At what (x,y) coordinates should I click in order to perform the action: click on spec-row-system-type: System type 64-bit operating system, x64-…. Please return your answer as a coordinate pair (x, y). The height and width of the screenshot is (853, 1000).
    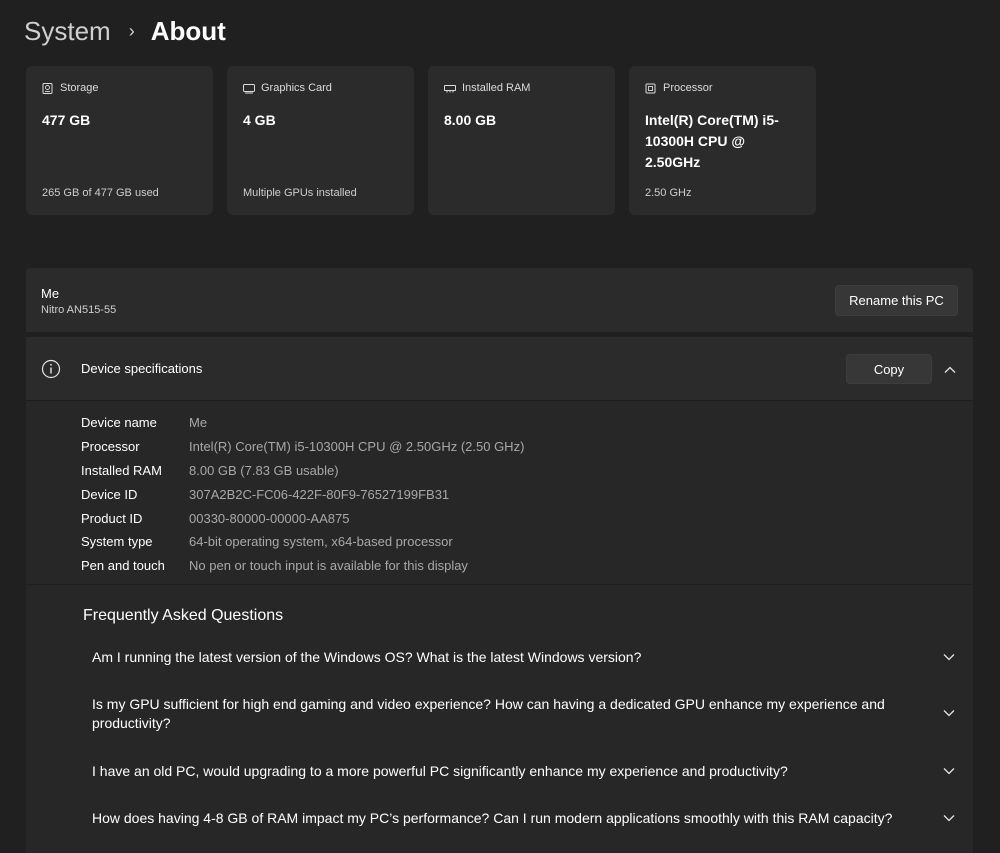
    Looking at the image, I should click on (302, 542).